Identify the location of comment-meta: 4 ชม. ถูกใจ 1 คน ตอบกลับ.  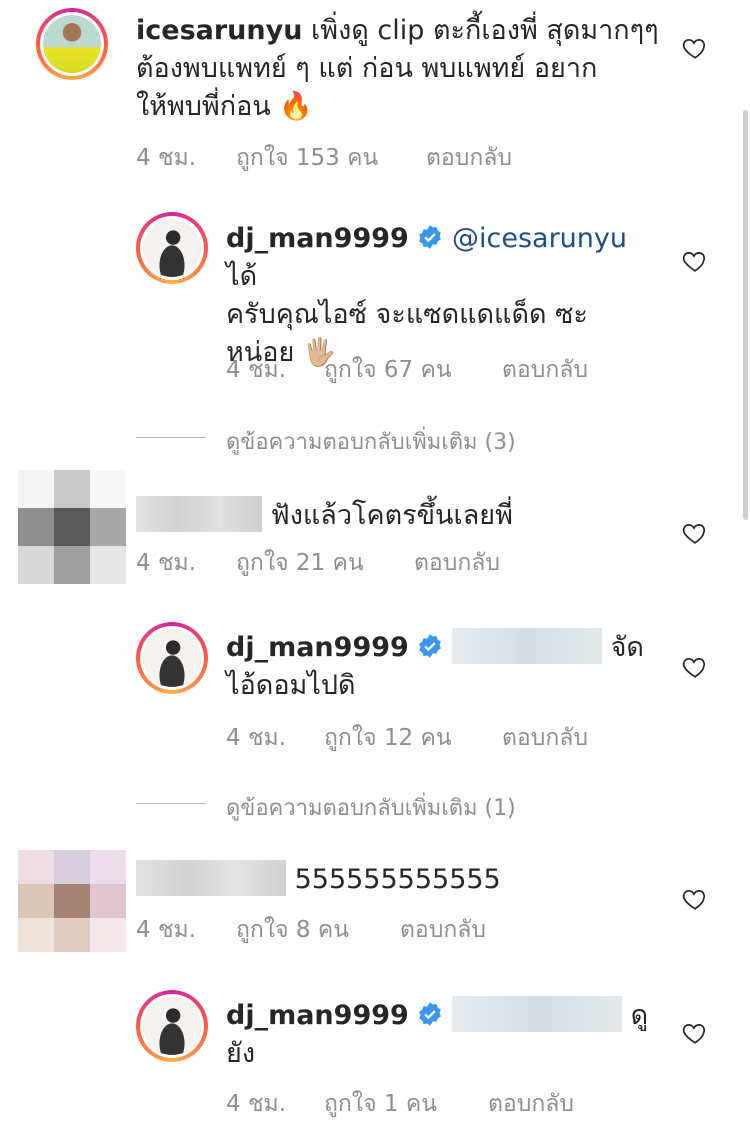
(400, 1104).